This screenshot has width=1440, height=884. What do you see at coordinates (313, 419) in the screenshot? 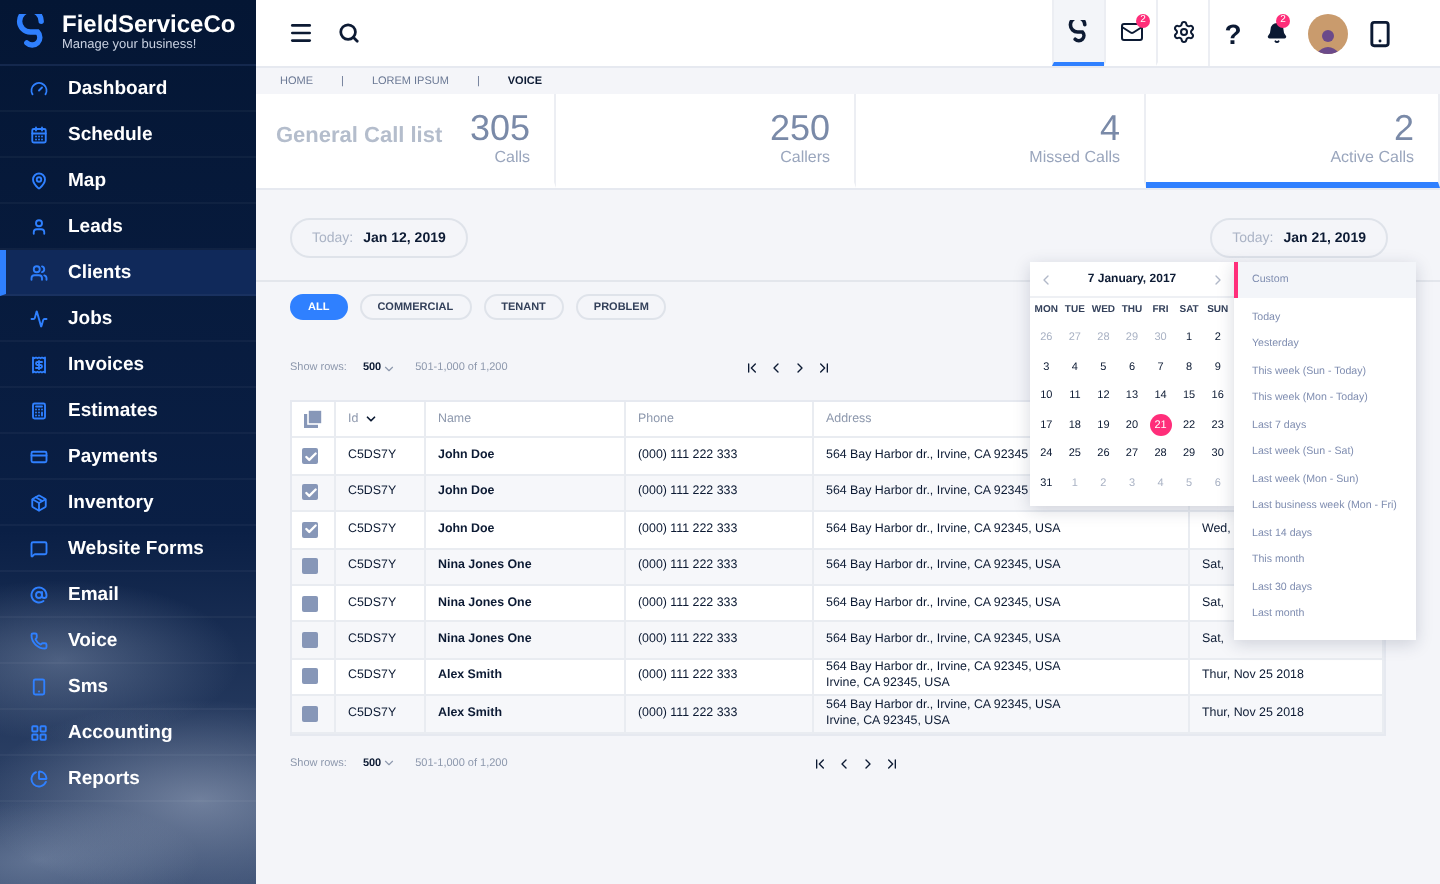
I see `select-all-icon` at bounding box center [313, 419].